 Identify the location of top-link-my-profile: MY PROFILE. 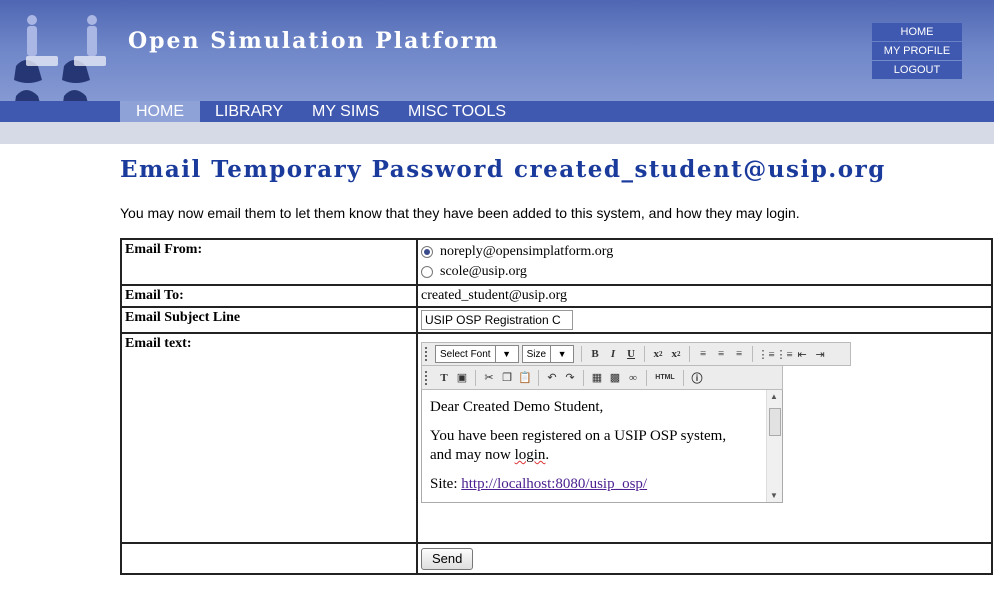
(917, 51).